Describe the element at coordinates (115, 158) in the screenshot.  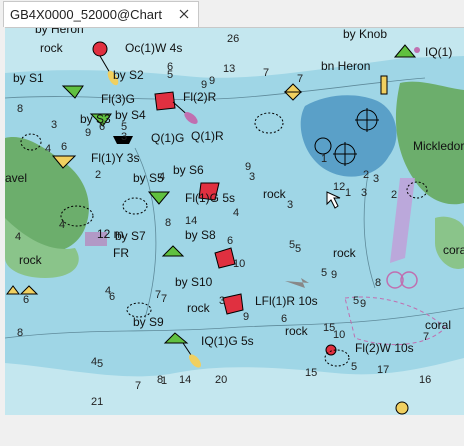
I see `light-characteristic-label: Fl(1)Y 3s` at that location.